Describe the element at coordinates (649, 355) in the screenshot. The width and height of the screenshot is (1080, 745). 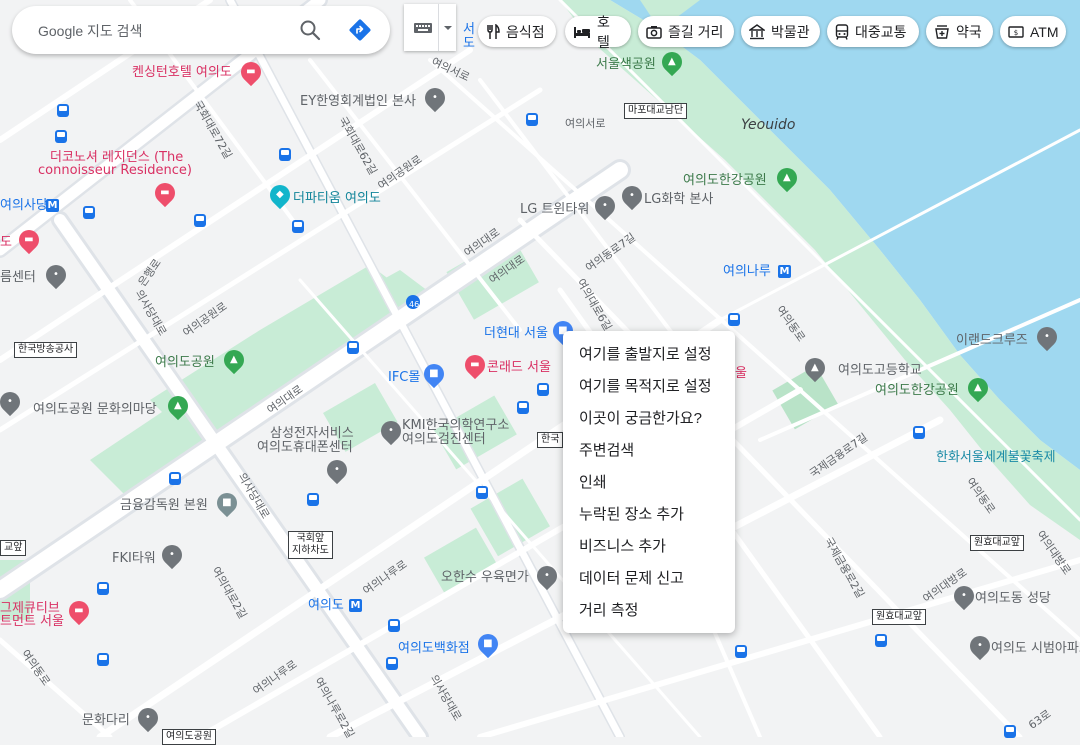
I see `menu-item-set-origin: 여기를 출발지로 설정` at that location.